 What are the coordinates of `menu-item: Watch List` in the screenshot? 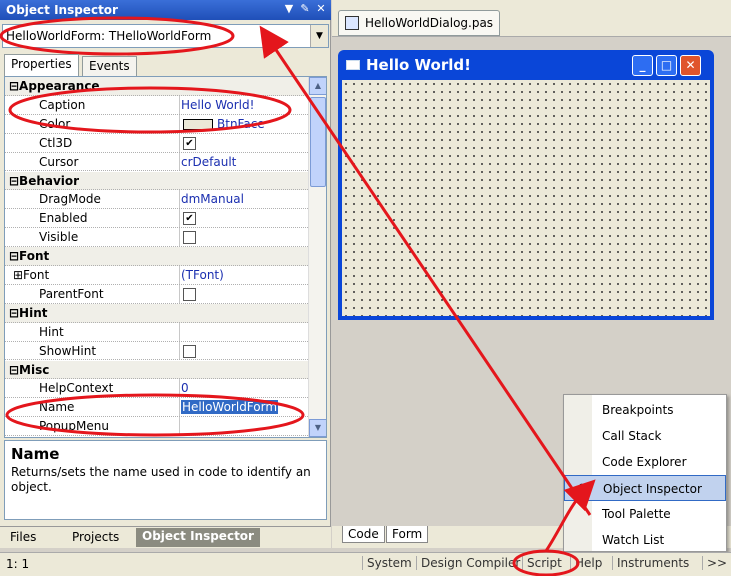 It's located at (645, 540).